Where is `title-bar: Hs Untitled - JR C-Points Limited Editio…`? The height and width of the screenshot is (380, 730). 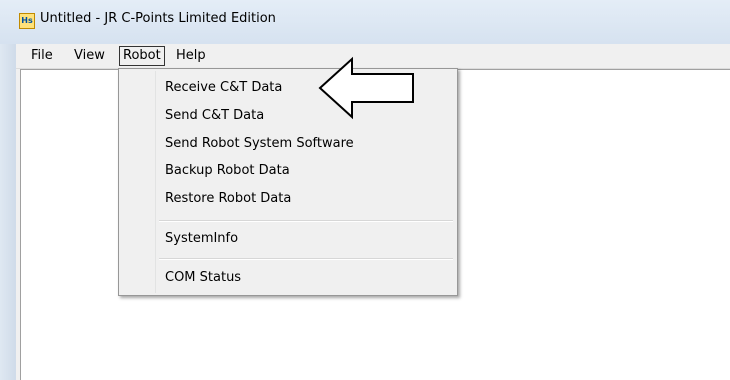 title-bar: Hs Untitled - JR C-Points Limited Editio… is located at coordinates (365, 22).